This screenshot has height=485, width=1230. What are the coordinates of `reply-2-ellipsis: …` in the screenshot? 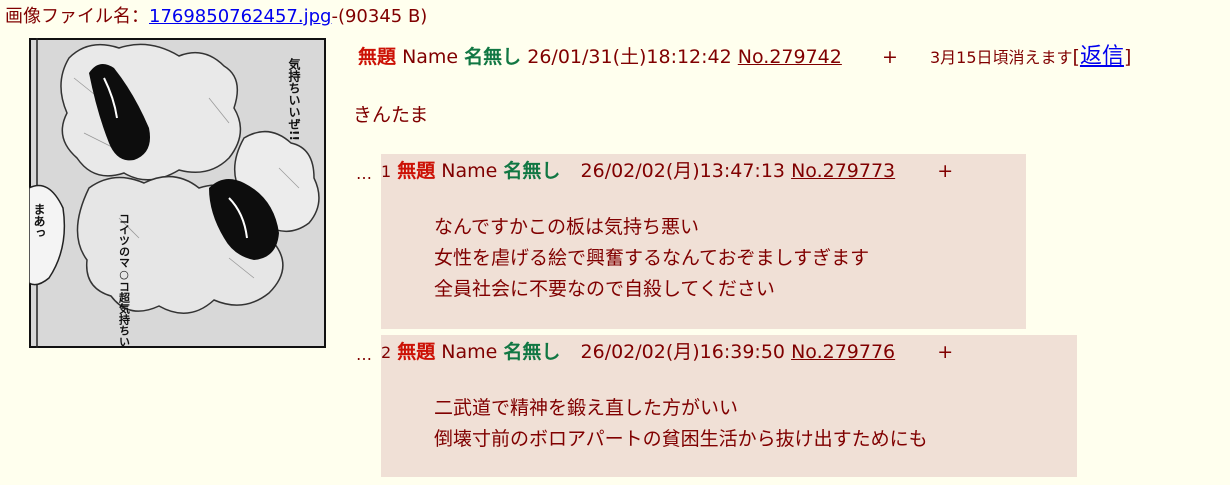 It's located at (364, 354).